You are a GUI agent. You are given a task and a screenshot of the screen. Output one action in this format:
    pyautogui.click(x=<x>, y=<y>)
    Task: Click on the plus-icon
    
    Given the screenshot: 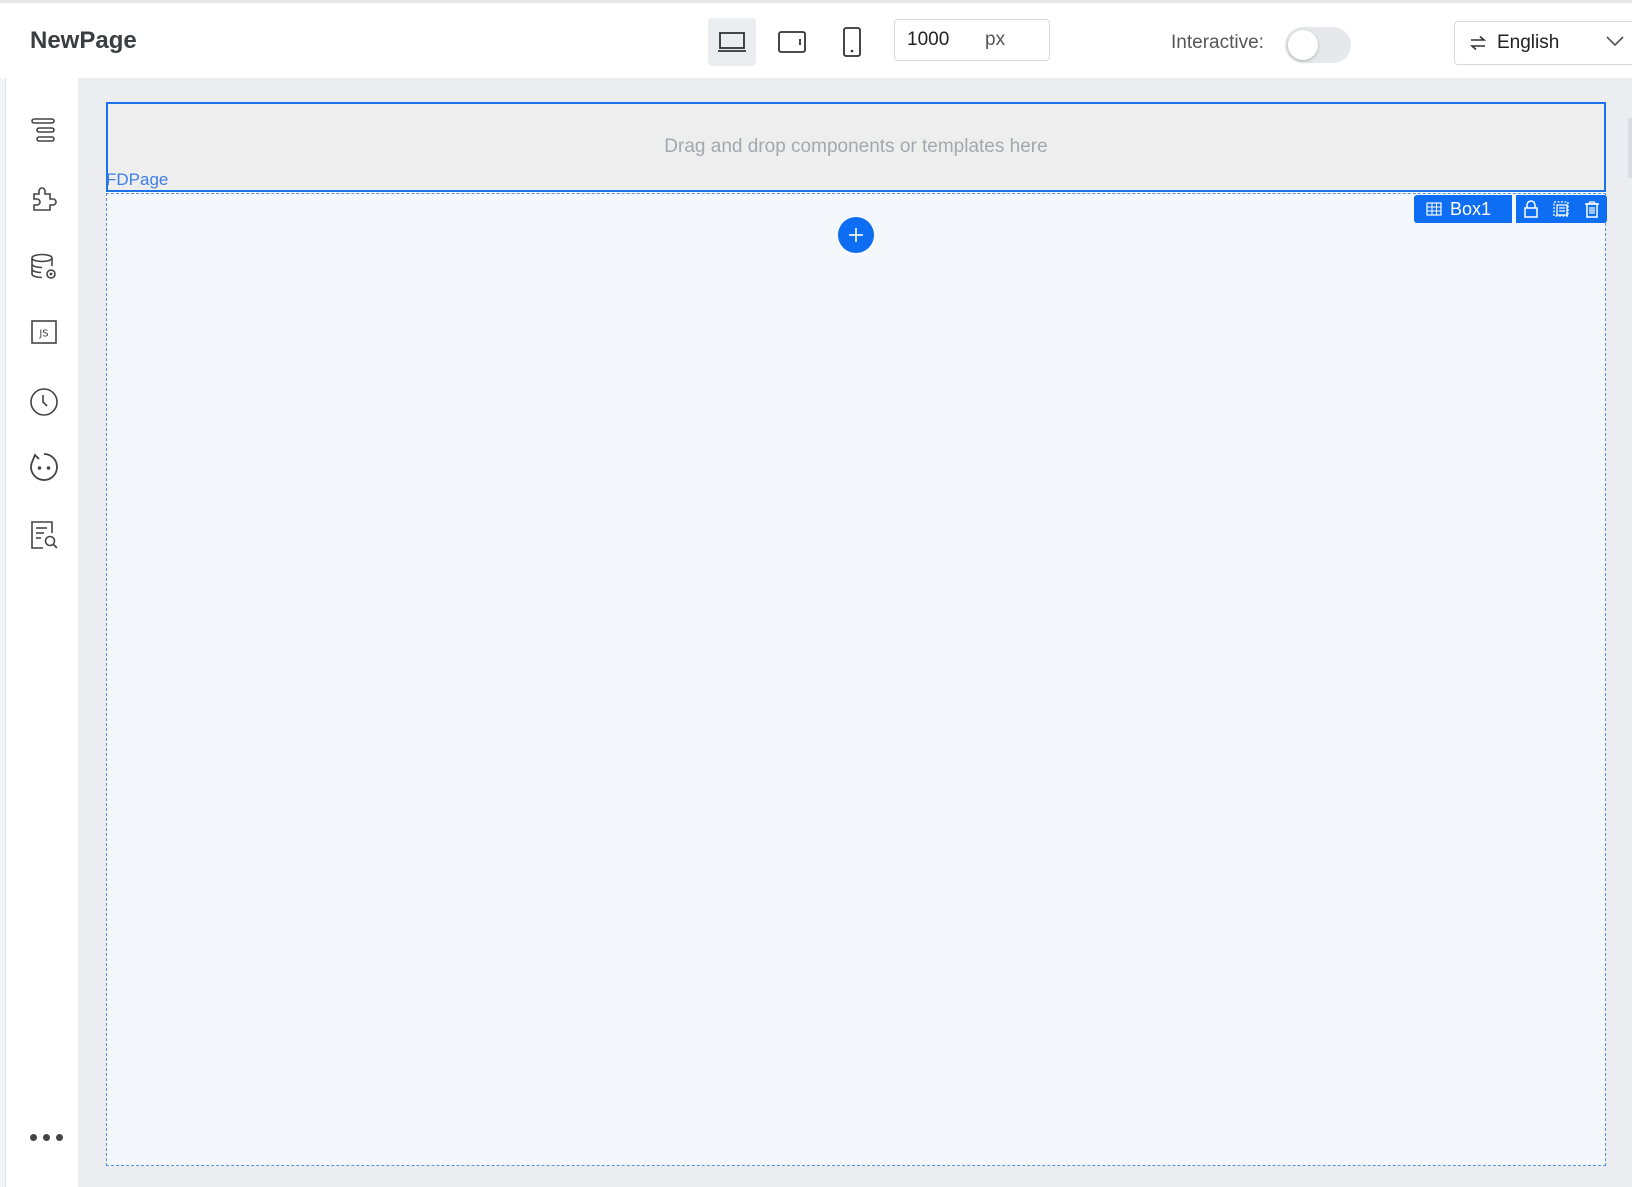 What is the action you would take?
    pyautogui.click(x=856, y=235)
    